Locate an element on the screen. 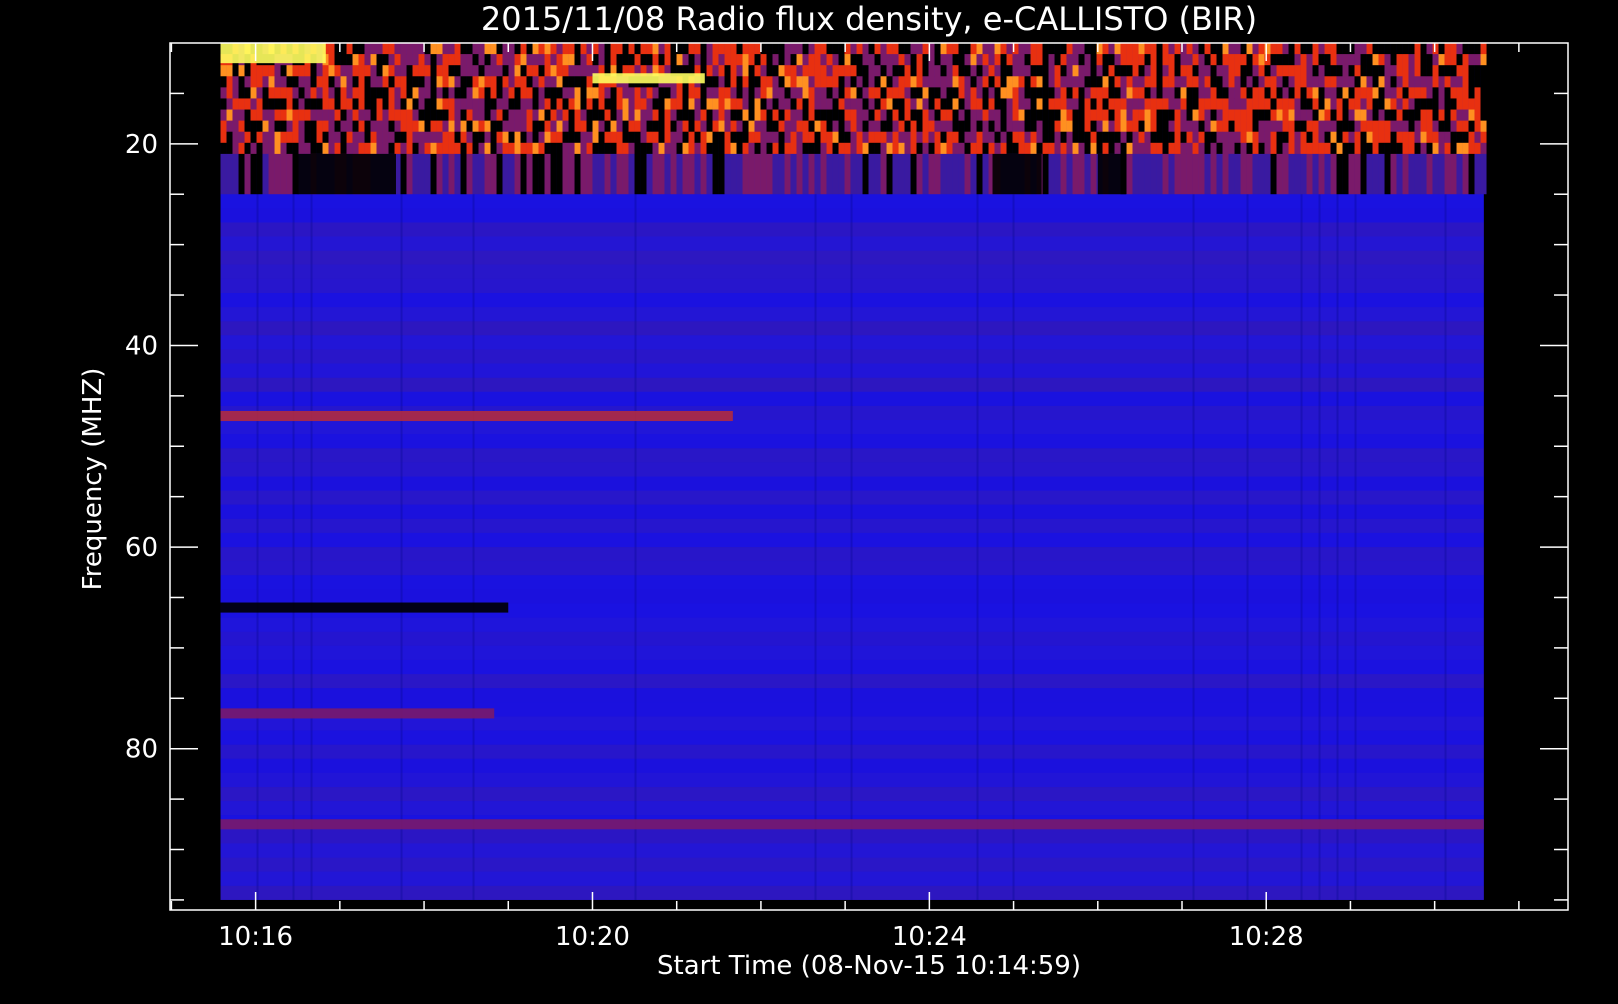  x-tick-label: 10:16 is located at coordinates (255, 937).